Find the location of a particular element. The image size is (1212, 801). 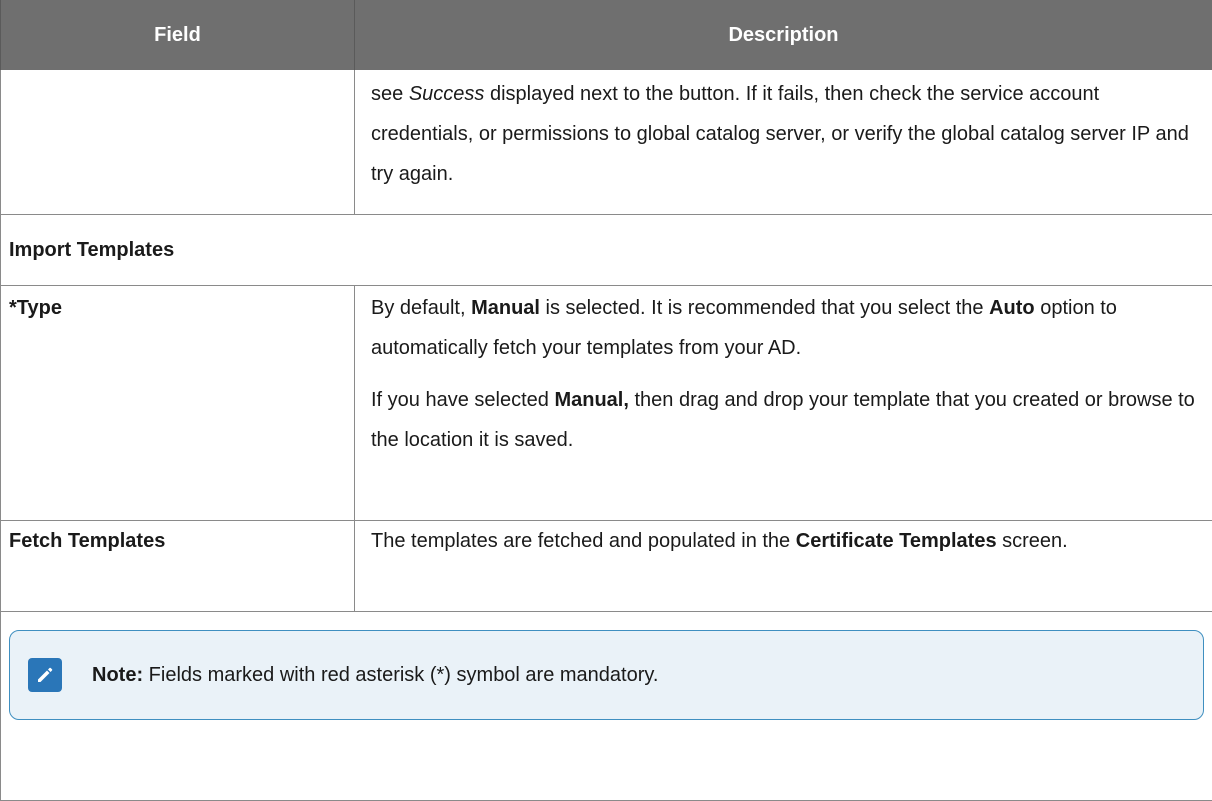

table-header-row: Field Description is located at coordinates (606, 35).